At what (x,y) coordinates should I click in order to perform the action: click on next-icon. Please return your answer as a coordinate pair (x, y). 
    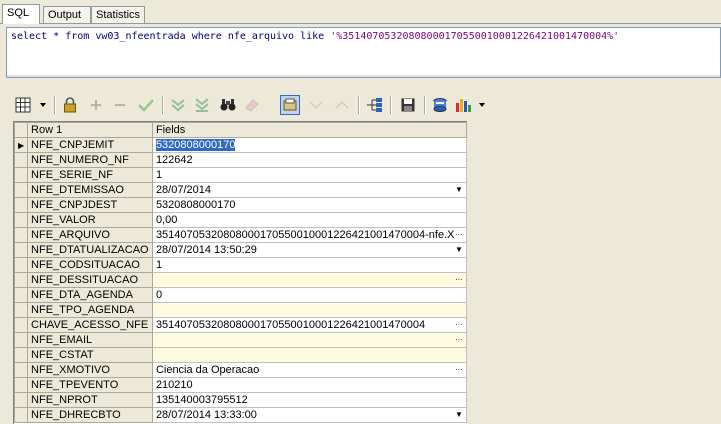
    Looking at the image, I should click on (342, 104).